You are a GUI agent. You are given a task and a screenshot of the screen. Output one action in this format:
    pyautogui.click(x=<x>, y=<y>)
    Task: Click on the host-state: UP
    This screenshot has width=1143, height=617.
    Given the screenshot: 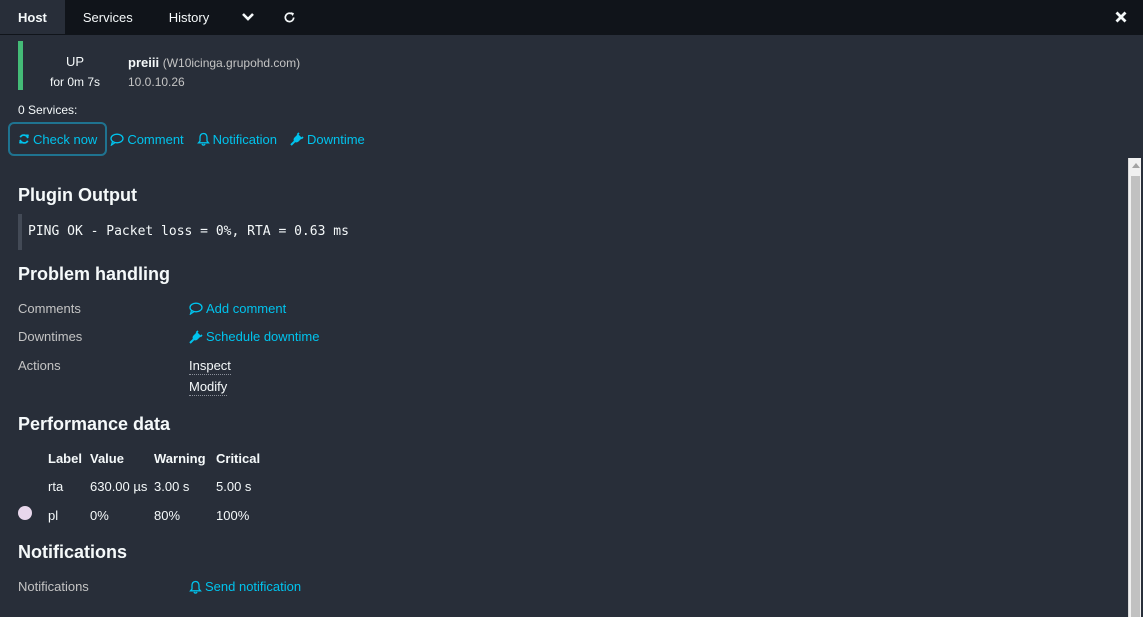 What is the action you would take?
    pyautogui.click(x=75, y=61)
    